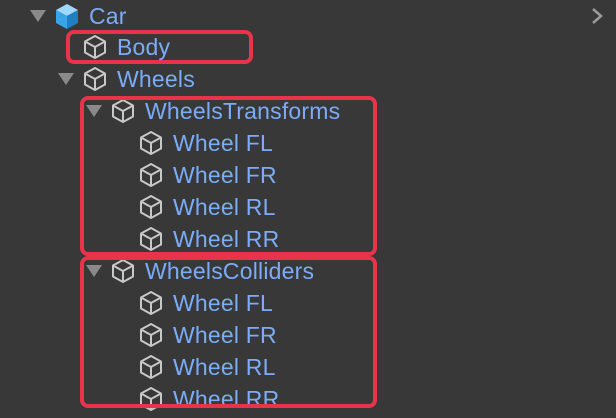  I want to click on highlight-box-body, so click(159, 47).